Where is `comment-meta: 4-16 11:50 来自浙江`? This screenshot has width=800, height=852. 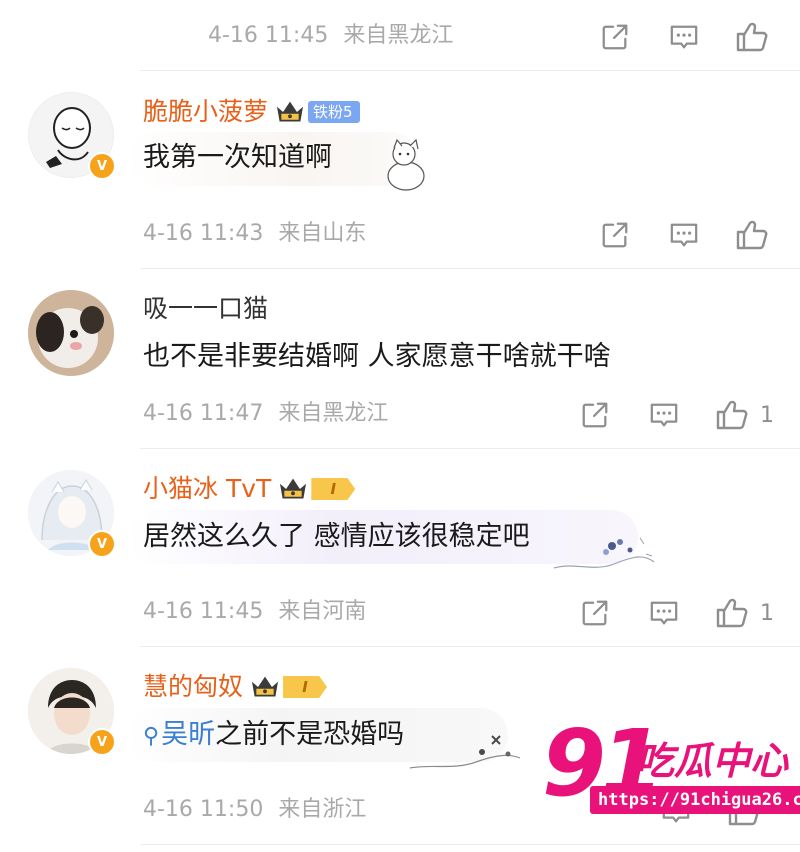
comment-meta: 4-16 11:50 来自浙江 is located at coordinates (254, 810).